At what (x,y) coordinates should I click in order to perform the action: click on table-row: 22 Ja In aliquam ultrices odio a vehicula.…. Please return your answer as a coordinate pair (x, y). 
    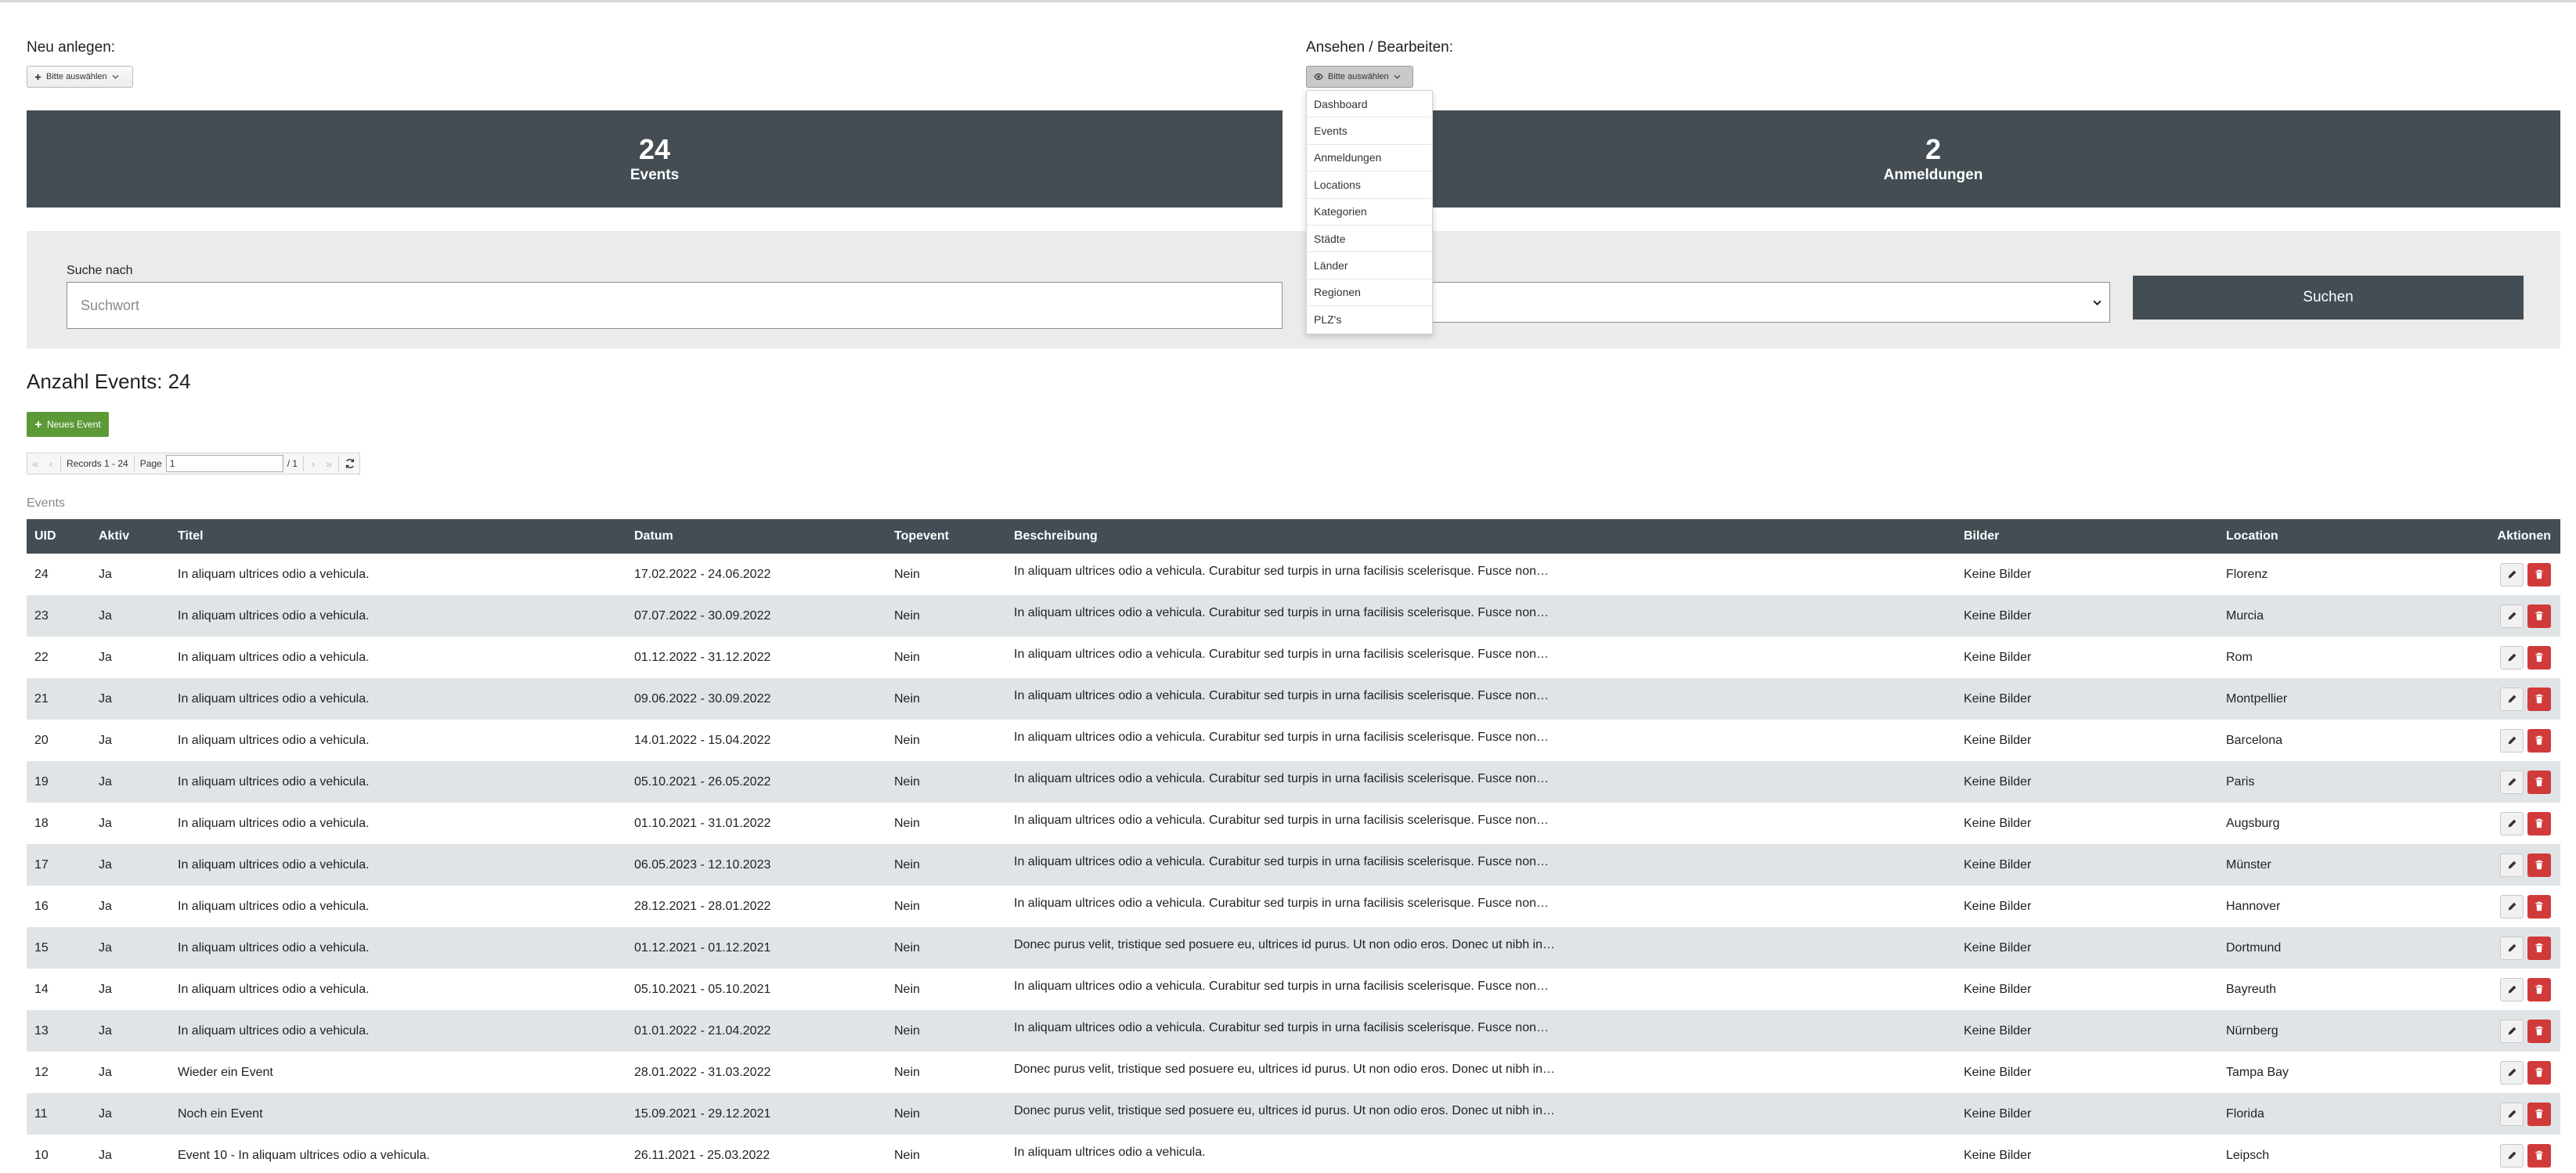
    Looking at the image, I should click on (1294, 657).